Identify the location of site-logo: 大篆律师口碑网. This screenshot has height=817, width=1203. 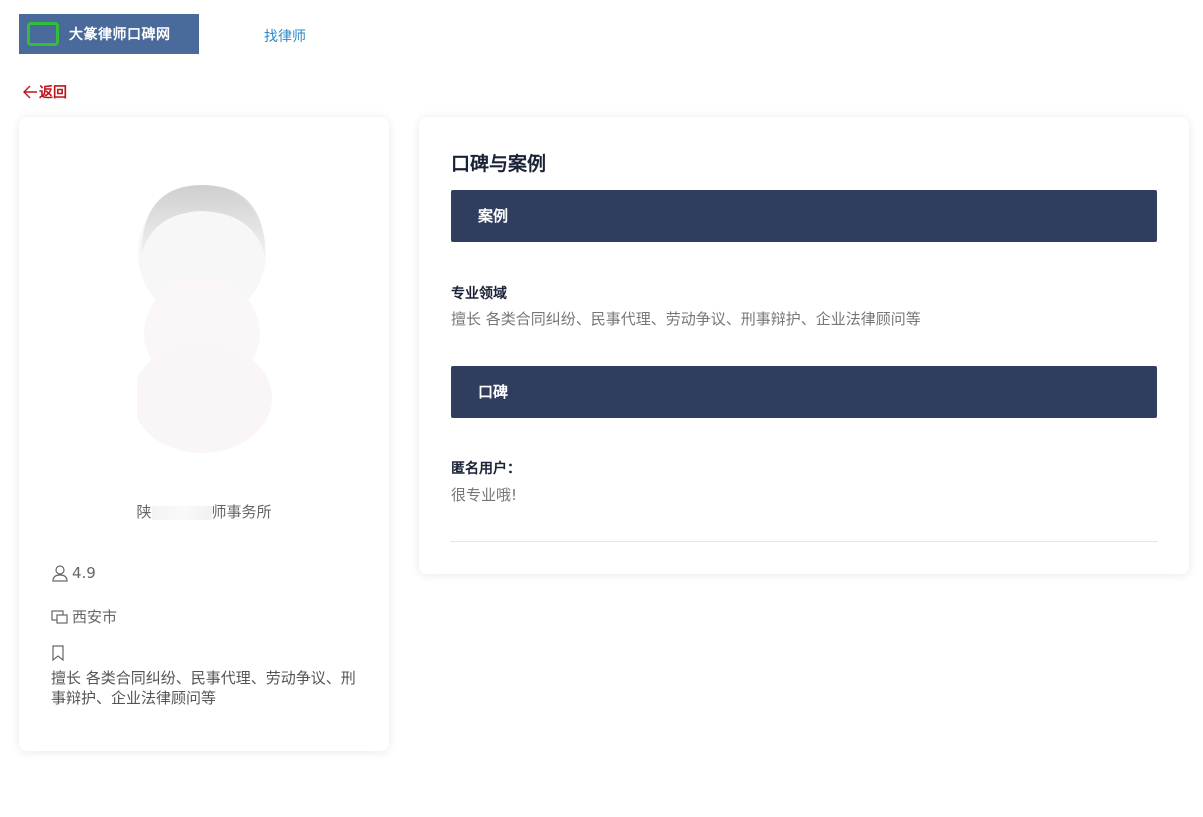
(109, 34).